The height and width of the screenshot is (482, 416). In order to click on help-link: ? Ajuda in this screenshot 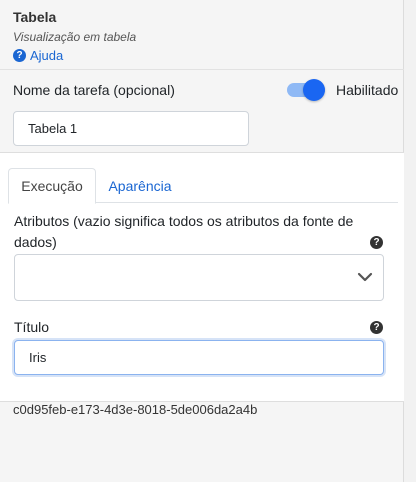, I will do `click(38, 55)`.